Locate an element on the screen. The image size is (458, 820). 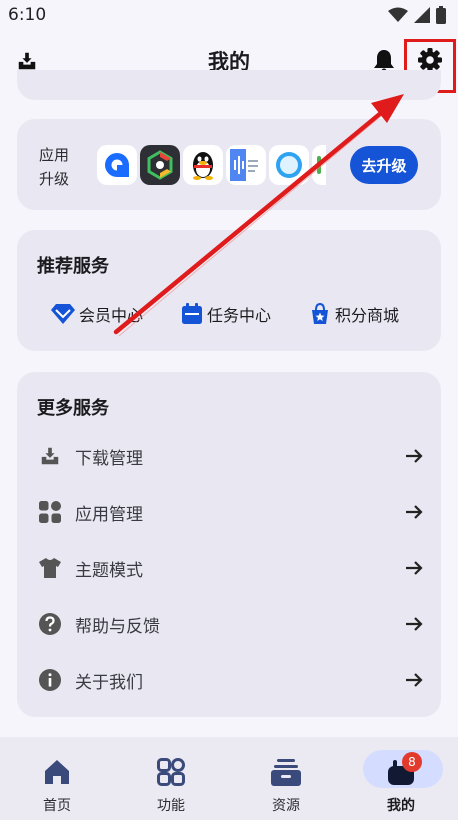
voice-notes-app-icon is located at coordinates (244, 165).